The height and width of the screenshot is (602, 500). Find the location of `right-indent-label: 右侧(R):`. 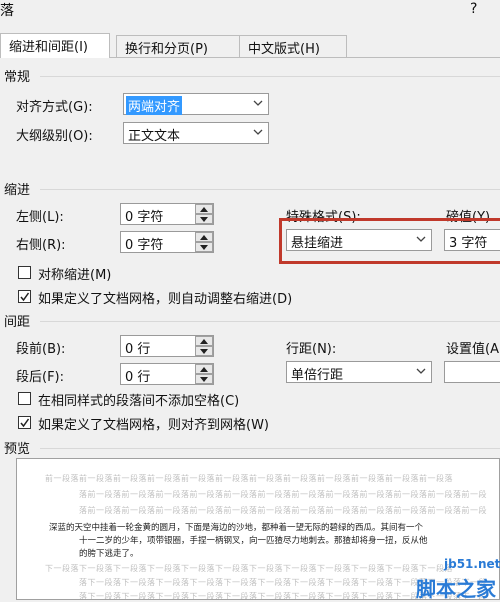

right-indent-label: 右侧(R): is located at coordinates (41, 245).